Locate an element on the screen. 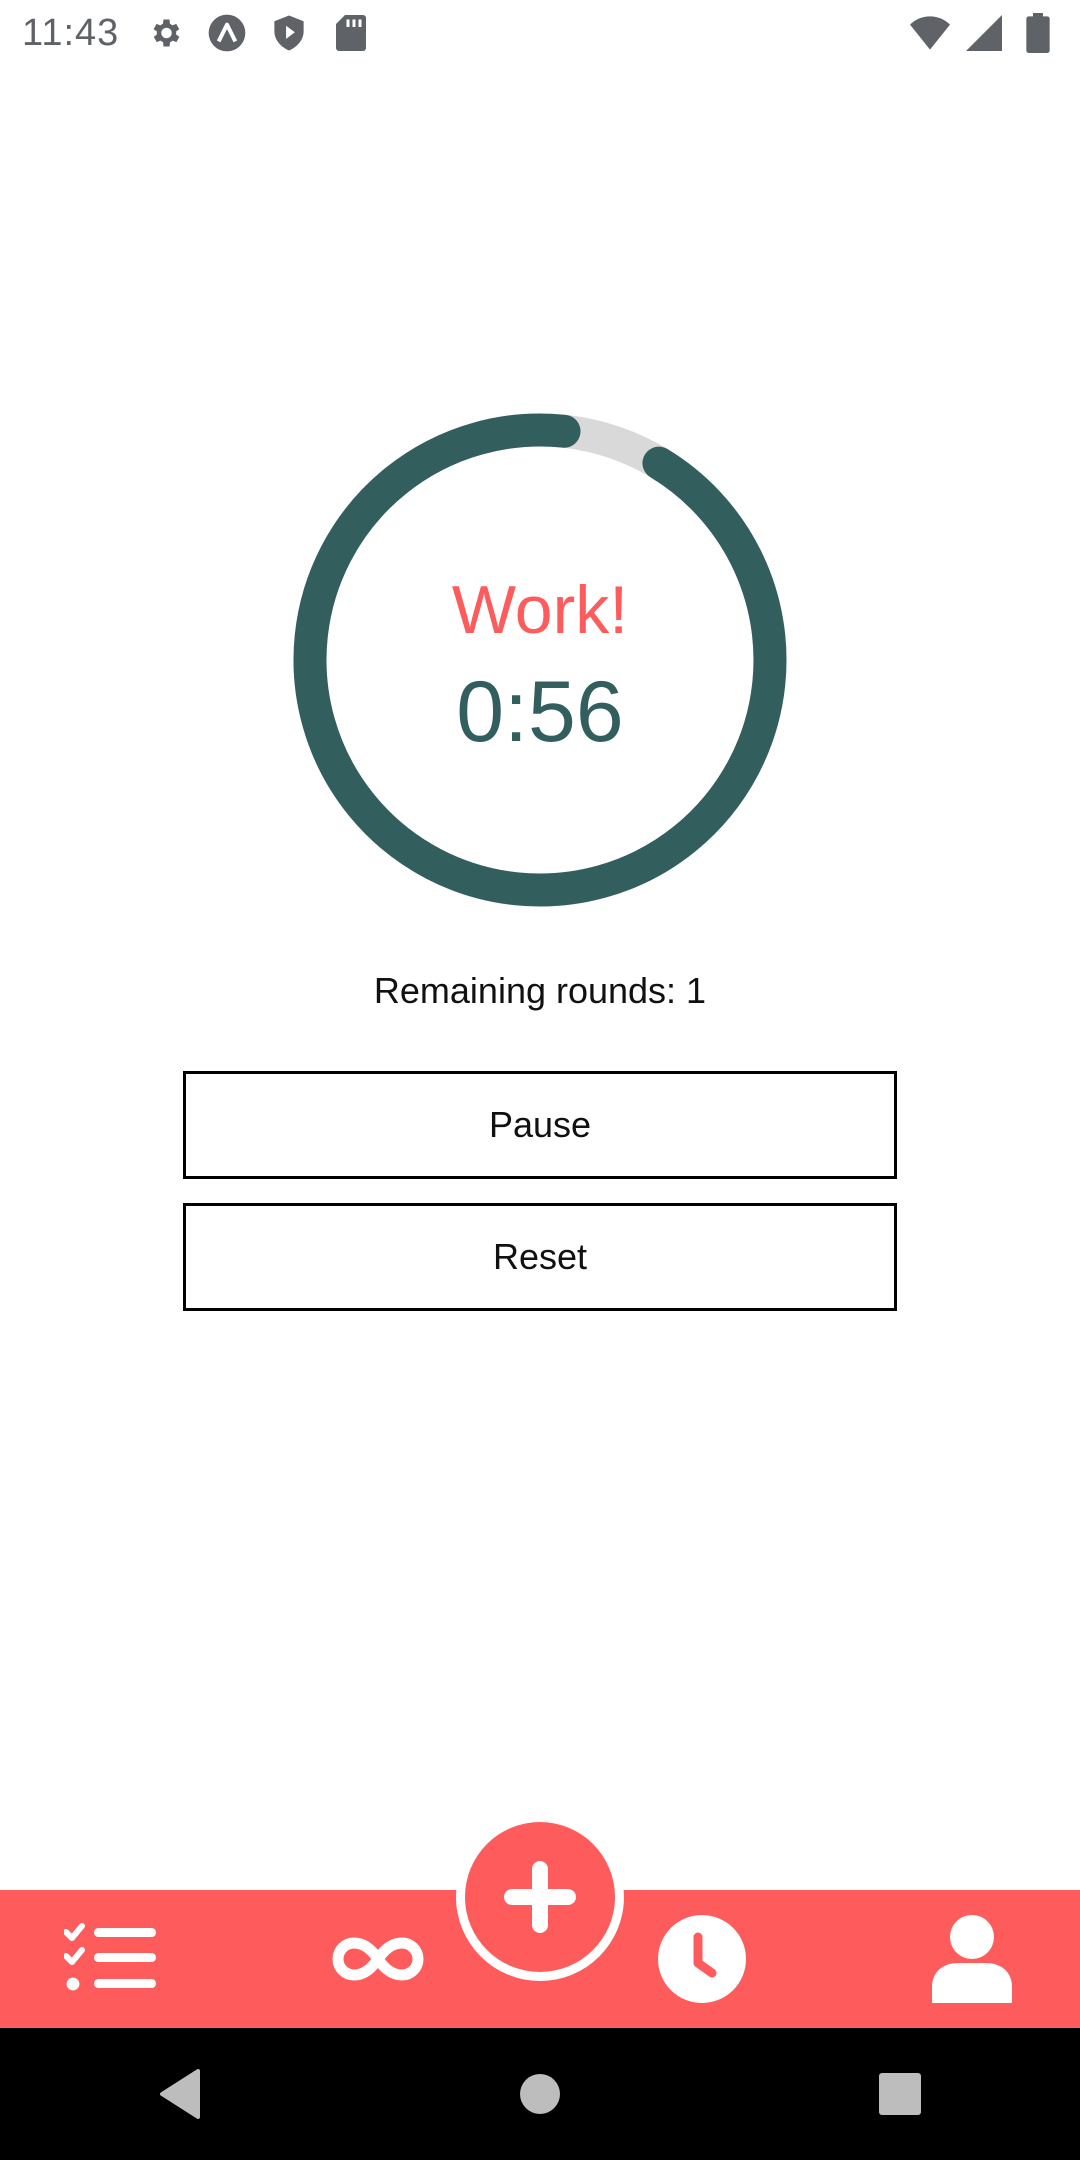  status-time: 11:43 is located at coordinates (71, 32).